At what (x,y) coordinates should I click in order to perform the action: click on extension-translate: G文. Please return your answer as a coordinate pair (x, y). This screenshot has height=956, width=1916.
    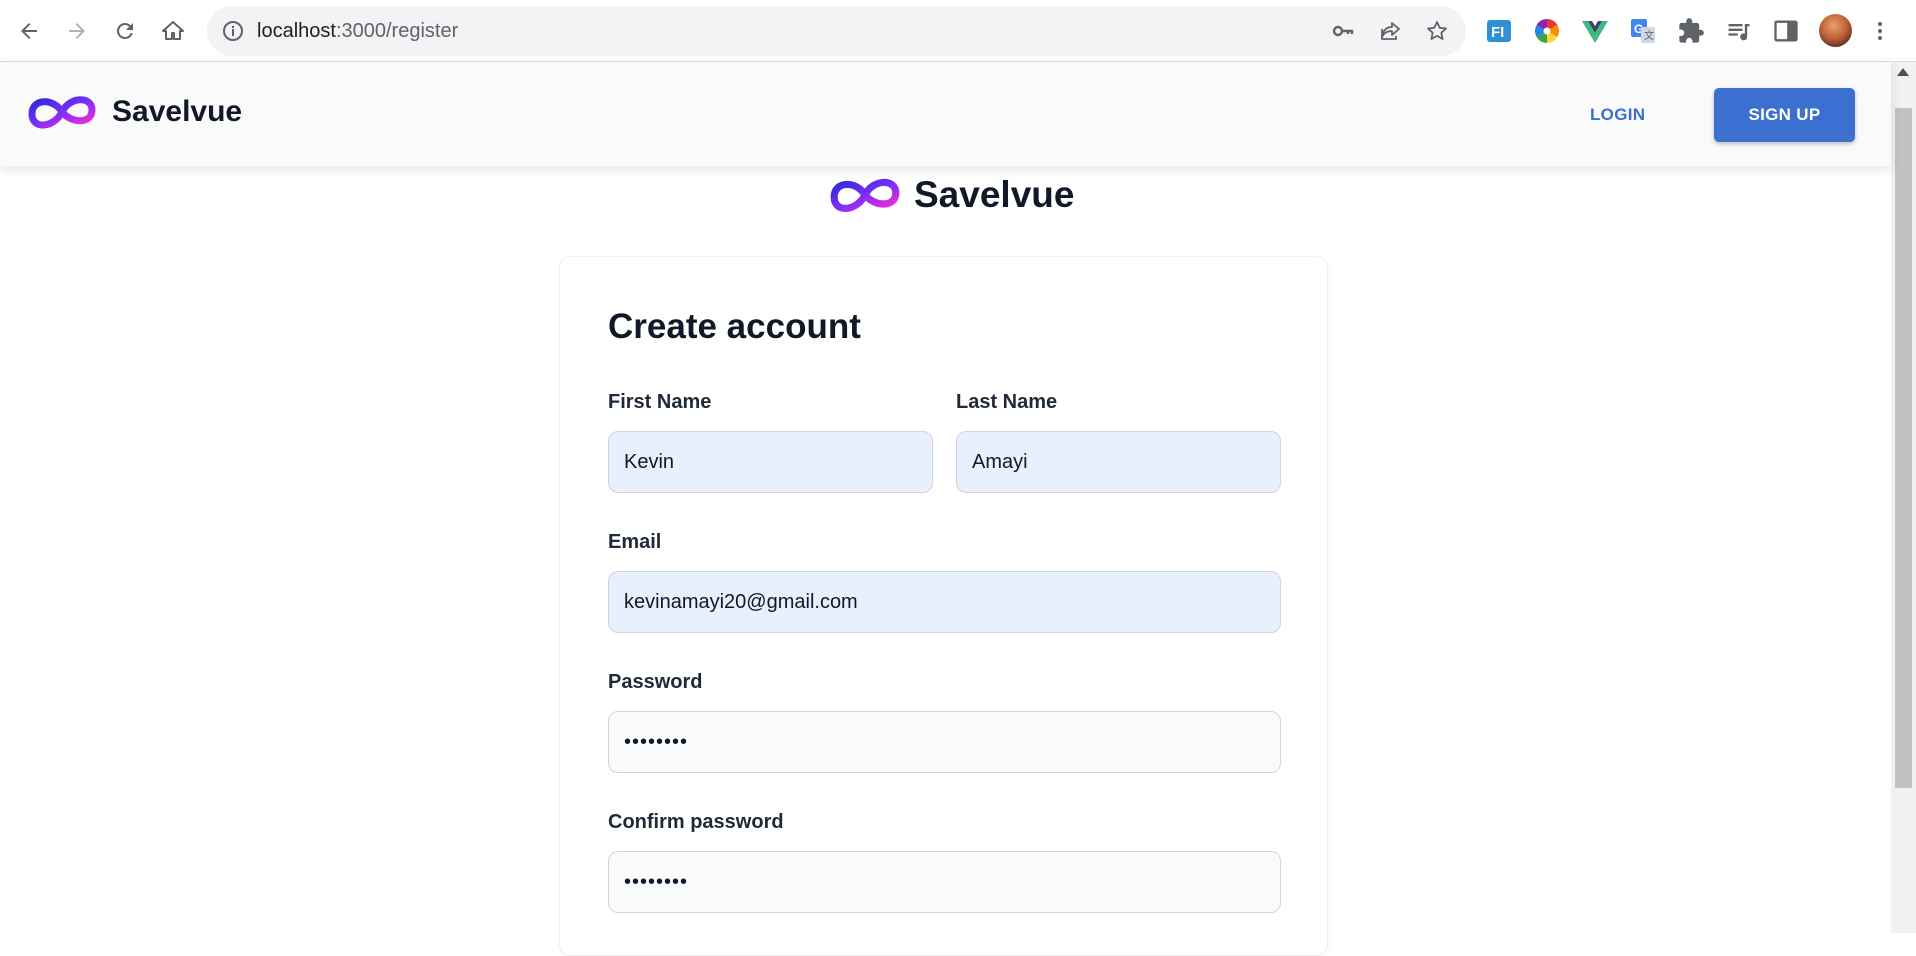
    Looking at the image, I should click on (1643, 31).